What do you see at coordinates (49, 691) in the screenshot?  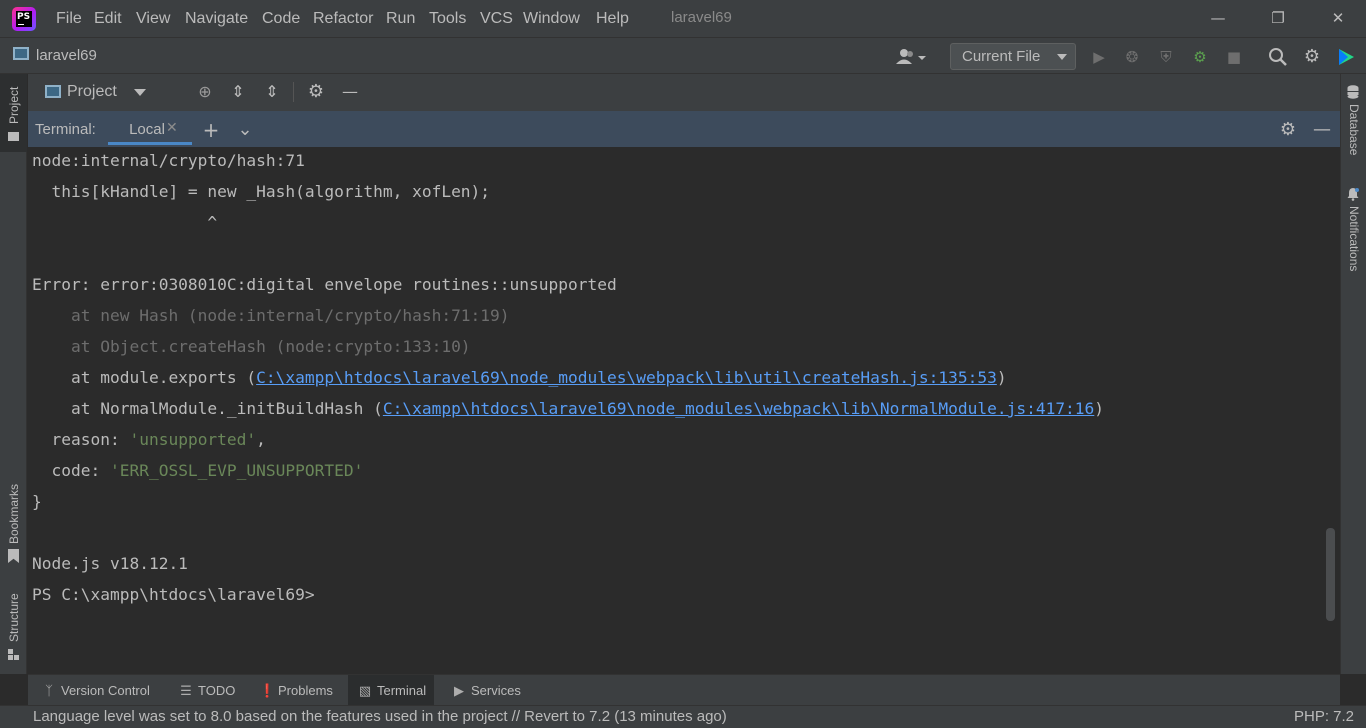 I see `branch-icon: ᛉ` at bounding box center [49, 691].